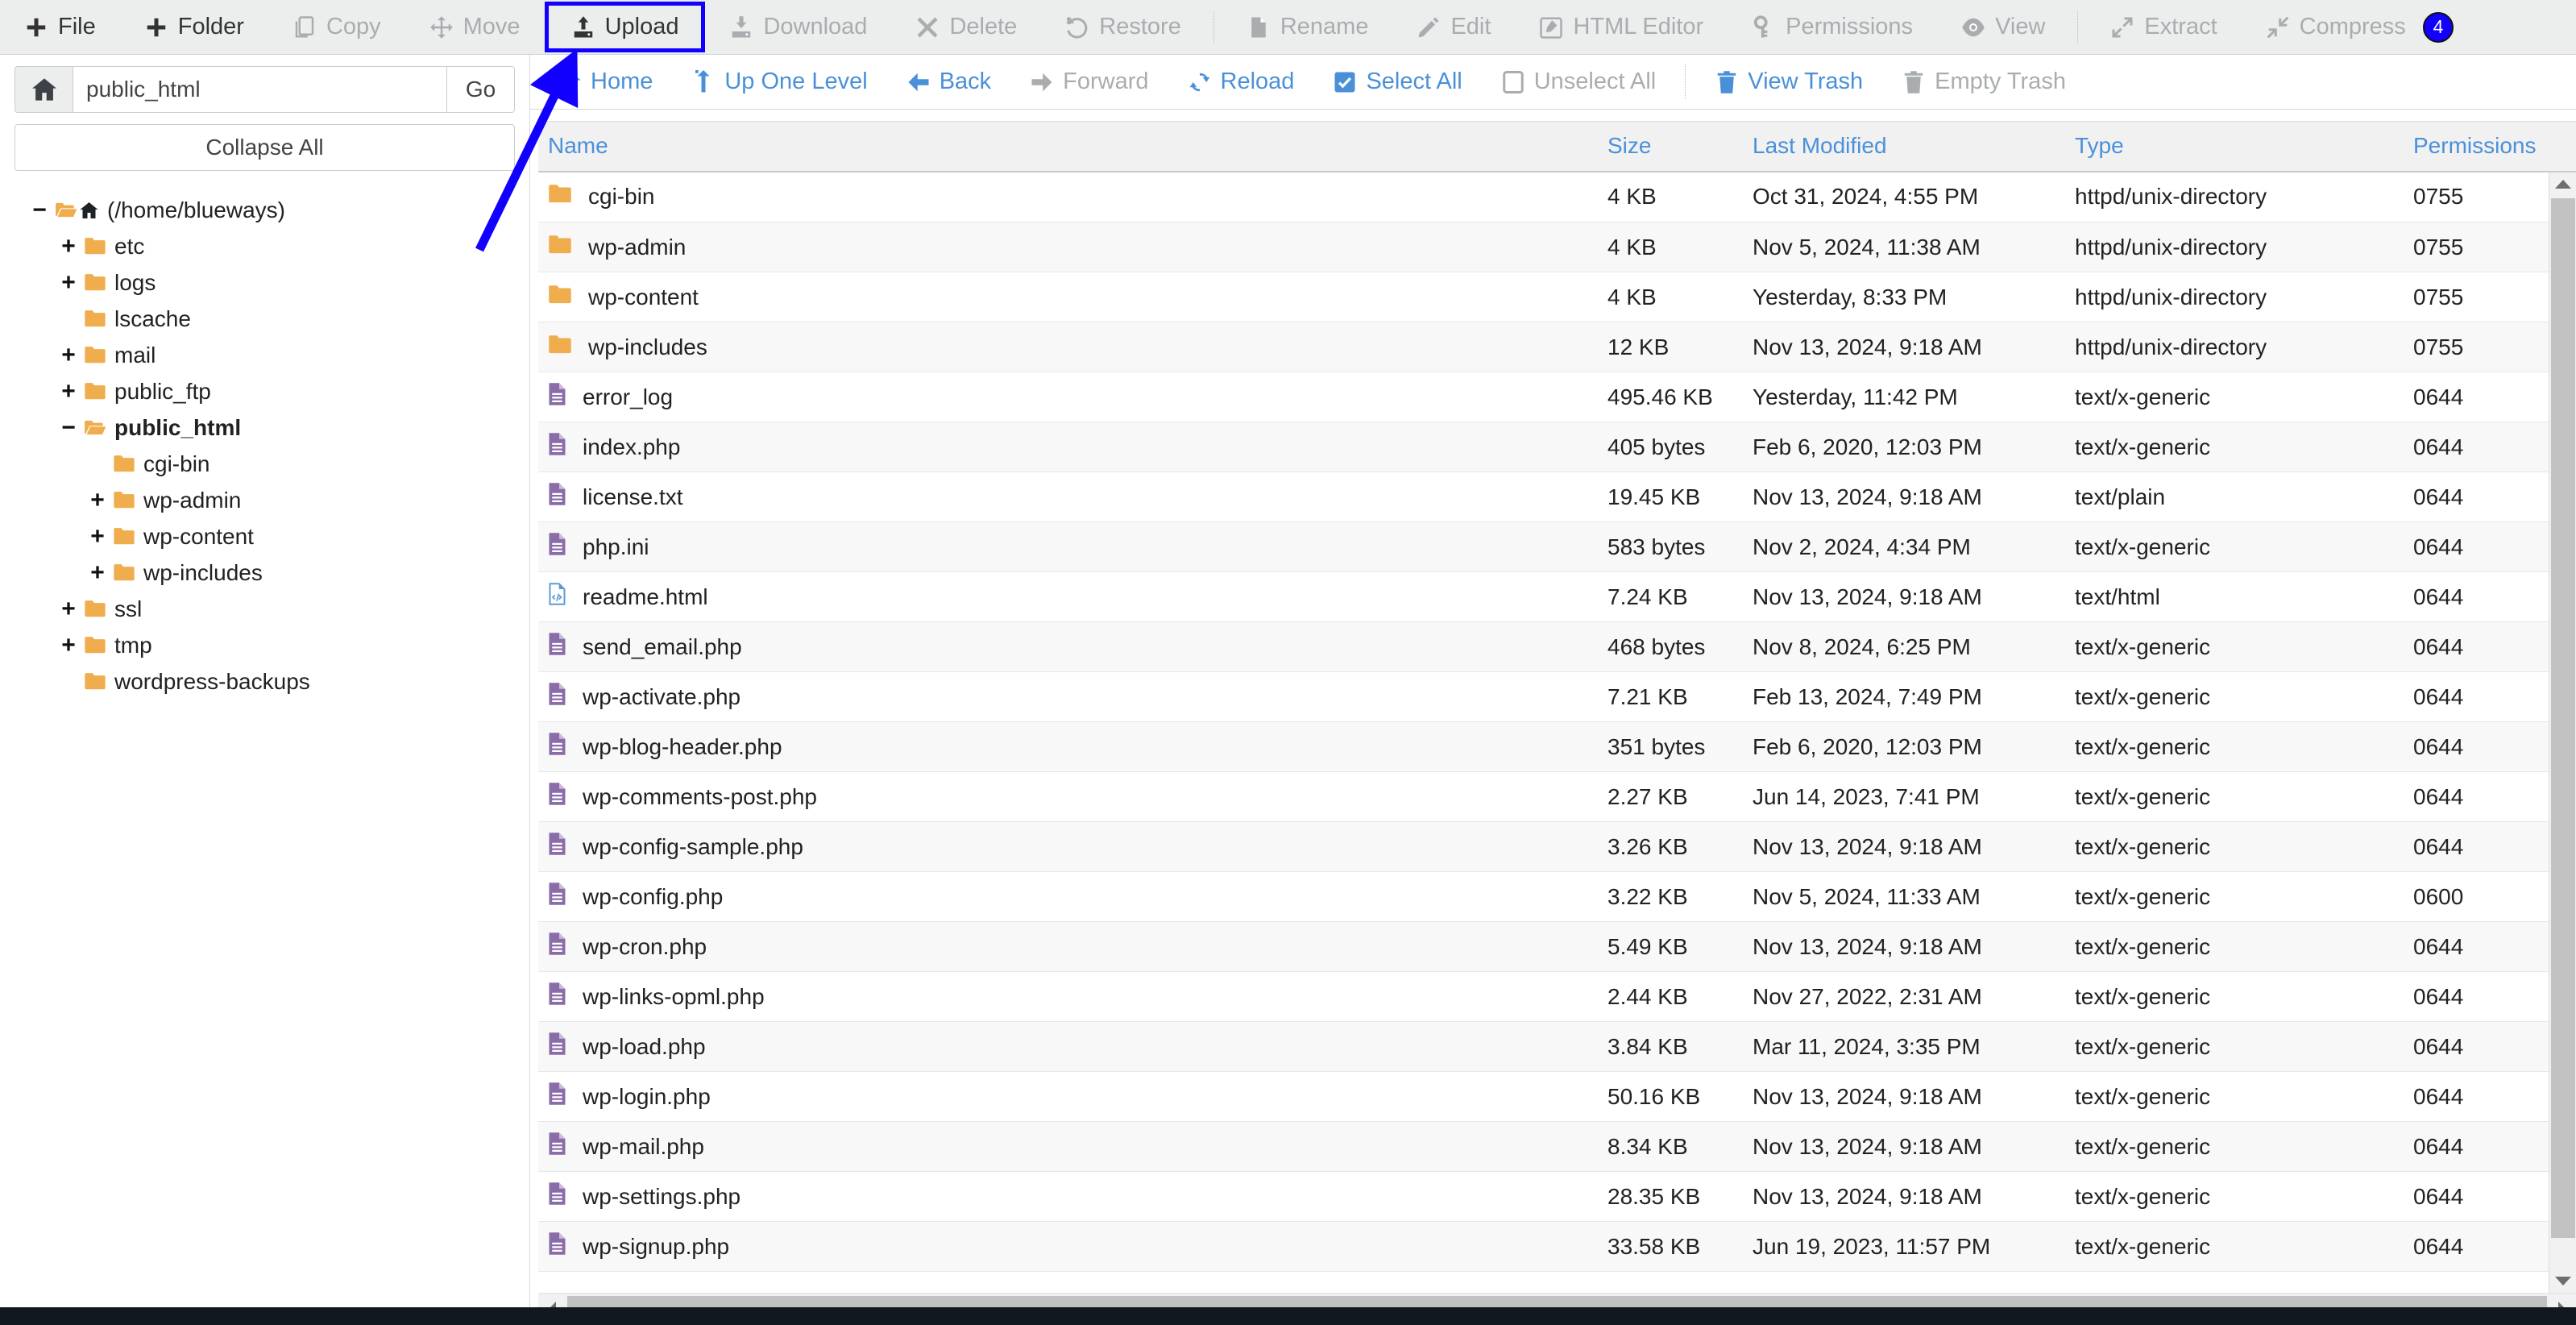 The height and width of the screenshot is (1325, 2576). Describe the element at coordinates (264, 609) in the screenshot. I see `tree-item-ssl: + ssl` at that location.